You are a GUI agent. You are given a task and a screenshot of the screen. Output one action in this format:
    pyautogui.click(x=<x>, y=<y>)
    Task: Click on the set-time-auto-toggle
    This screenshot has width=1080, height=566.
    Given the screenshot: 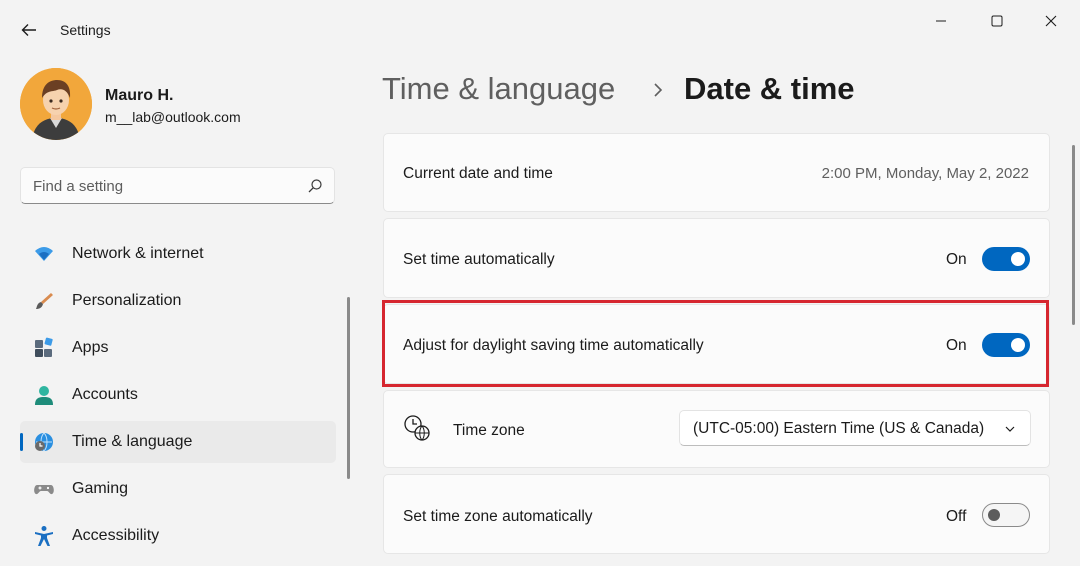 What is the action you would take?
    pyautogui.click(x=1006, y=259)
    